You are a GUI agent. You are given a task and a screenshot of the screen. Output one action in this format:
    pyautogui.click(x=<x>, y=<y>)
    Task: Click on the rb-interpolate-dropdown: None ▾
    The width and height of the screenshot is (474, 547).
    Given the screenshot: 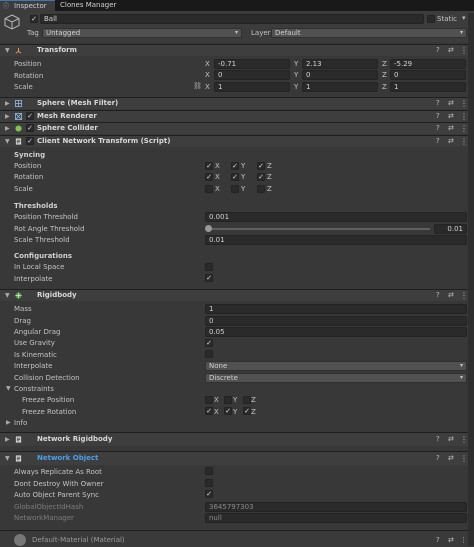 What is the action you would take?
    pyautogui.click(x=336, y=366)
    